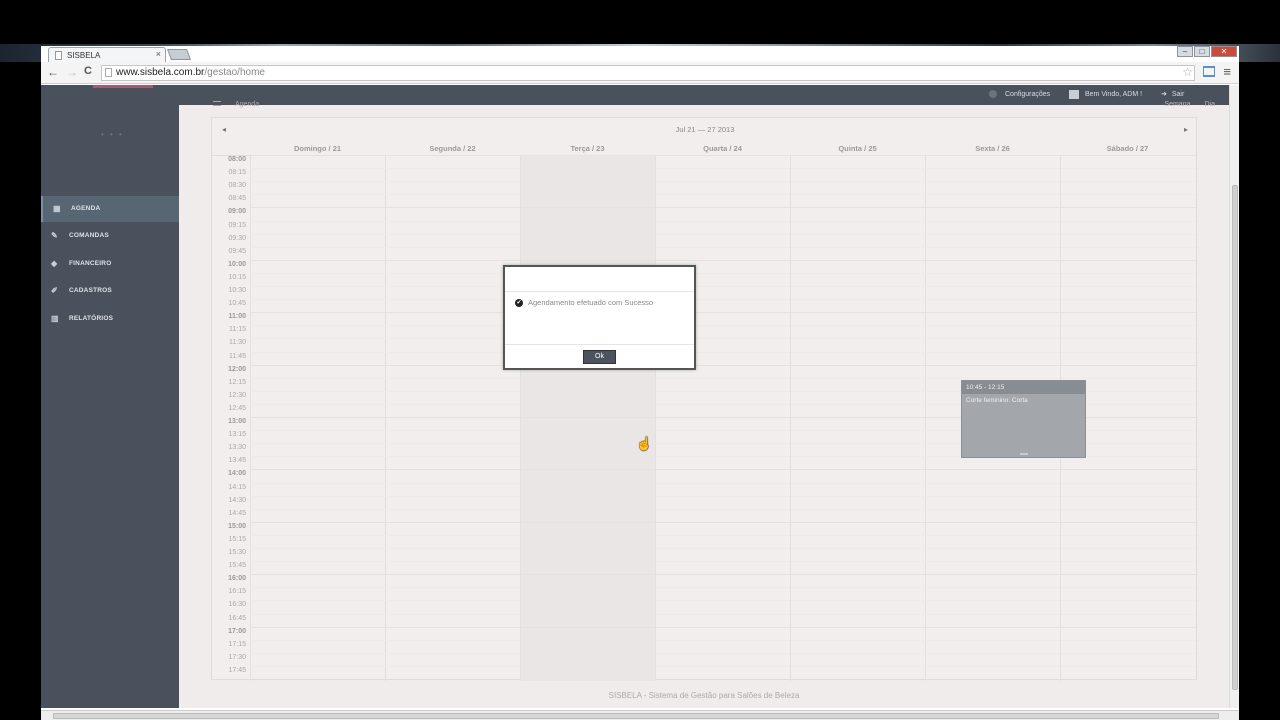 This screenshot has height=720, width=1280. I want to click on pencil-icon: ✐, so click(54, 290).